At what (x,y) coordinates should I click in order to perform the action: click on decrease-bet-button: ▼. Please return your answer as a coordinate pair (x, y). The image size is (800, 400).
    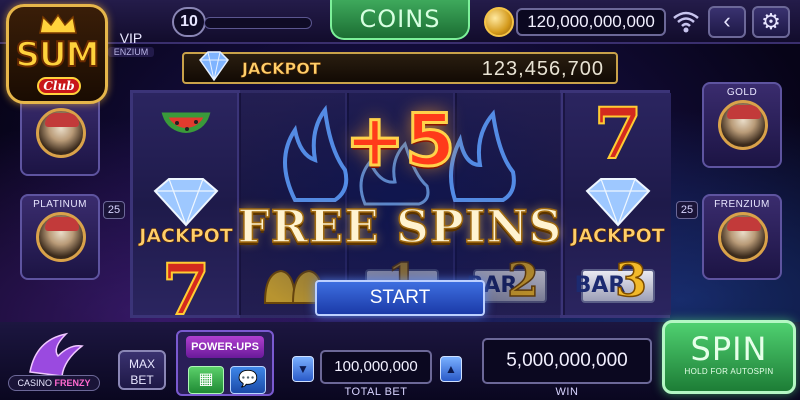
    Looking at the image, I should click on (303, 369).